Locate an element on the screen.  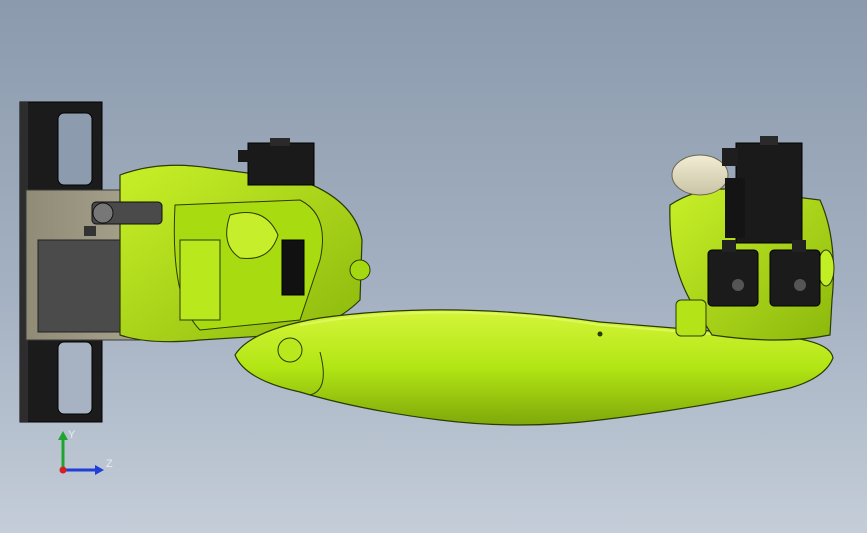
shoulder-housing is located at coordinates (231, 253).